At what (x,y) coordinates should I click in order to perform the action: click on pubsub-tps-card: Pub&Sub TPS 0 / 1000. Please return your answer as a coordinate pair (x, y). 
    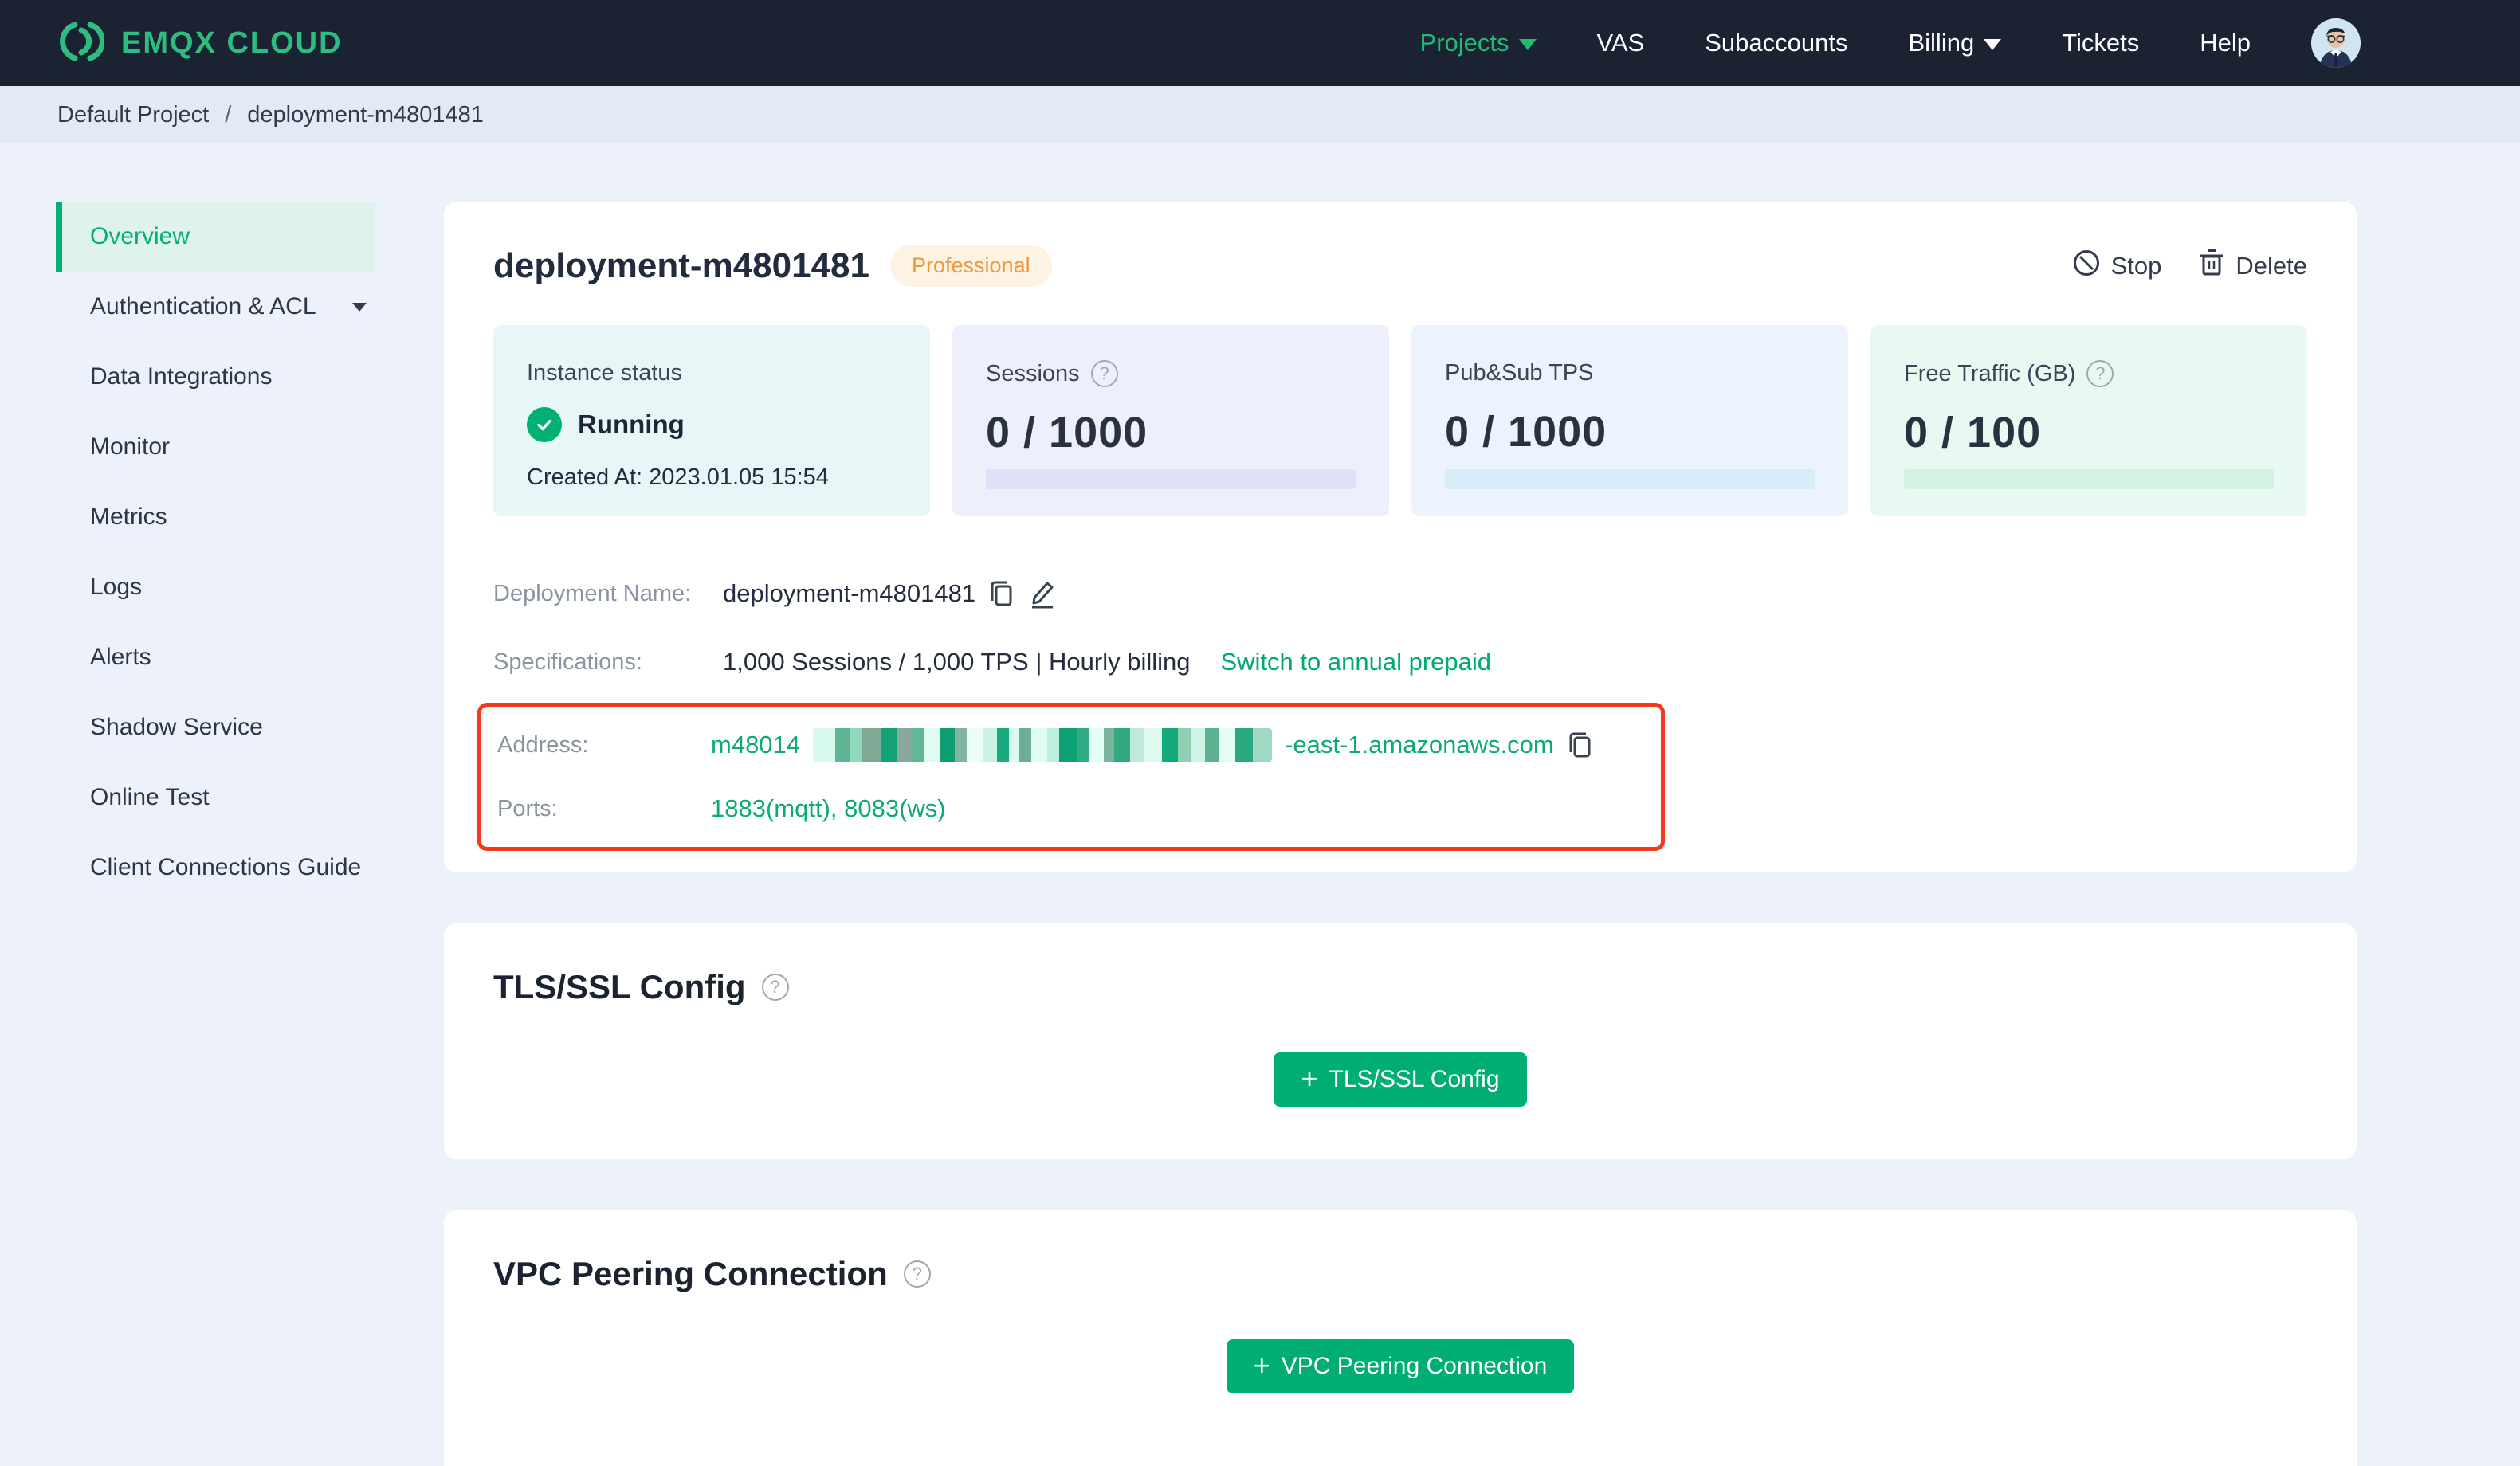
    Looking at the image, I should click on (1629, 420).